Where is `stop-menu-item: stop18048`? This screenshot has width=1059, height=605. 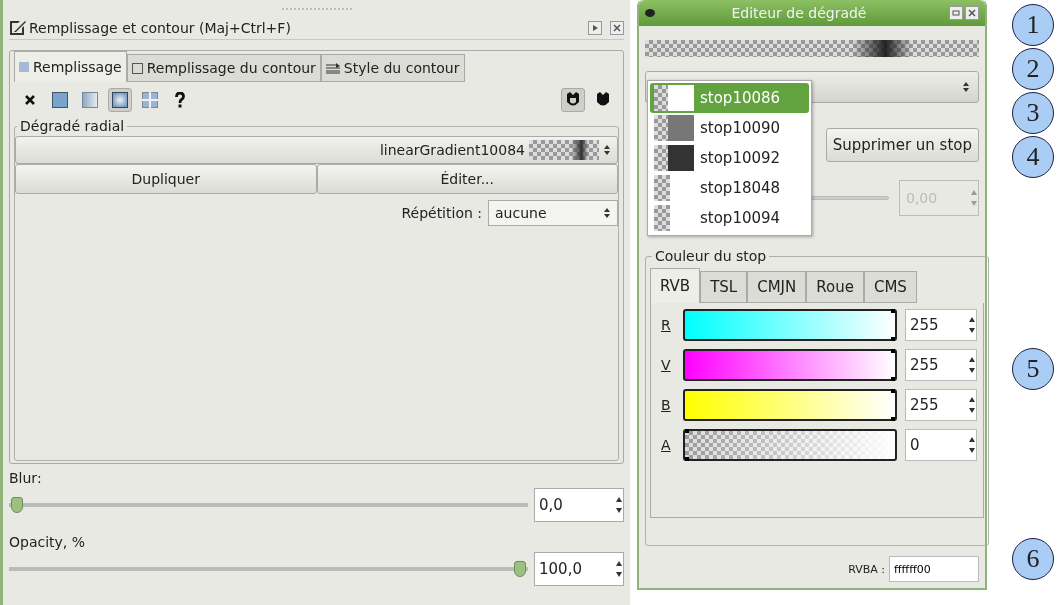 stop-menu-item: stop18048 is located at coordinates (729, 188).